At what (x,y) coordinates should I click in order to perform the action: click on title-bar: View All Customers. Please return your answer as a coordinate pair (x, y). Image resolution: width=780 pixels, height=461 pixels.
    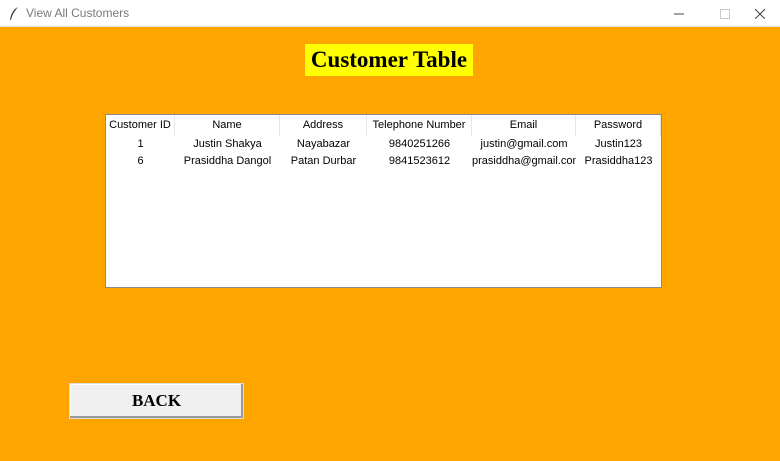
    Looking at the image, I should click on (390, 13).